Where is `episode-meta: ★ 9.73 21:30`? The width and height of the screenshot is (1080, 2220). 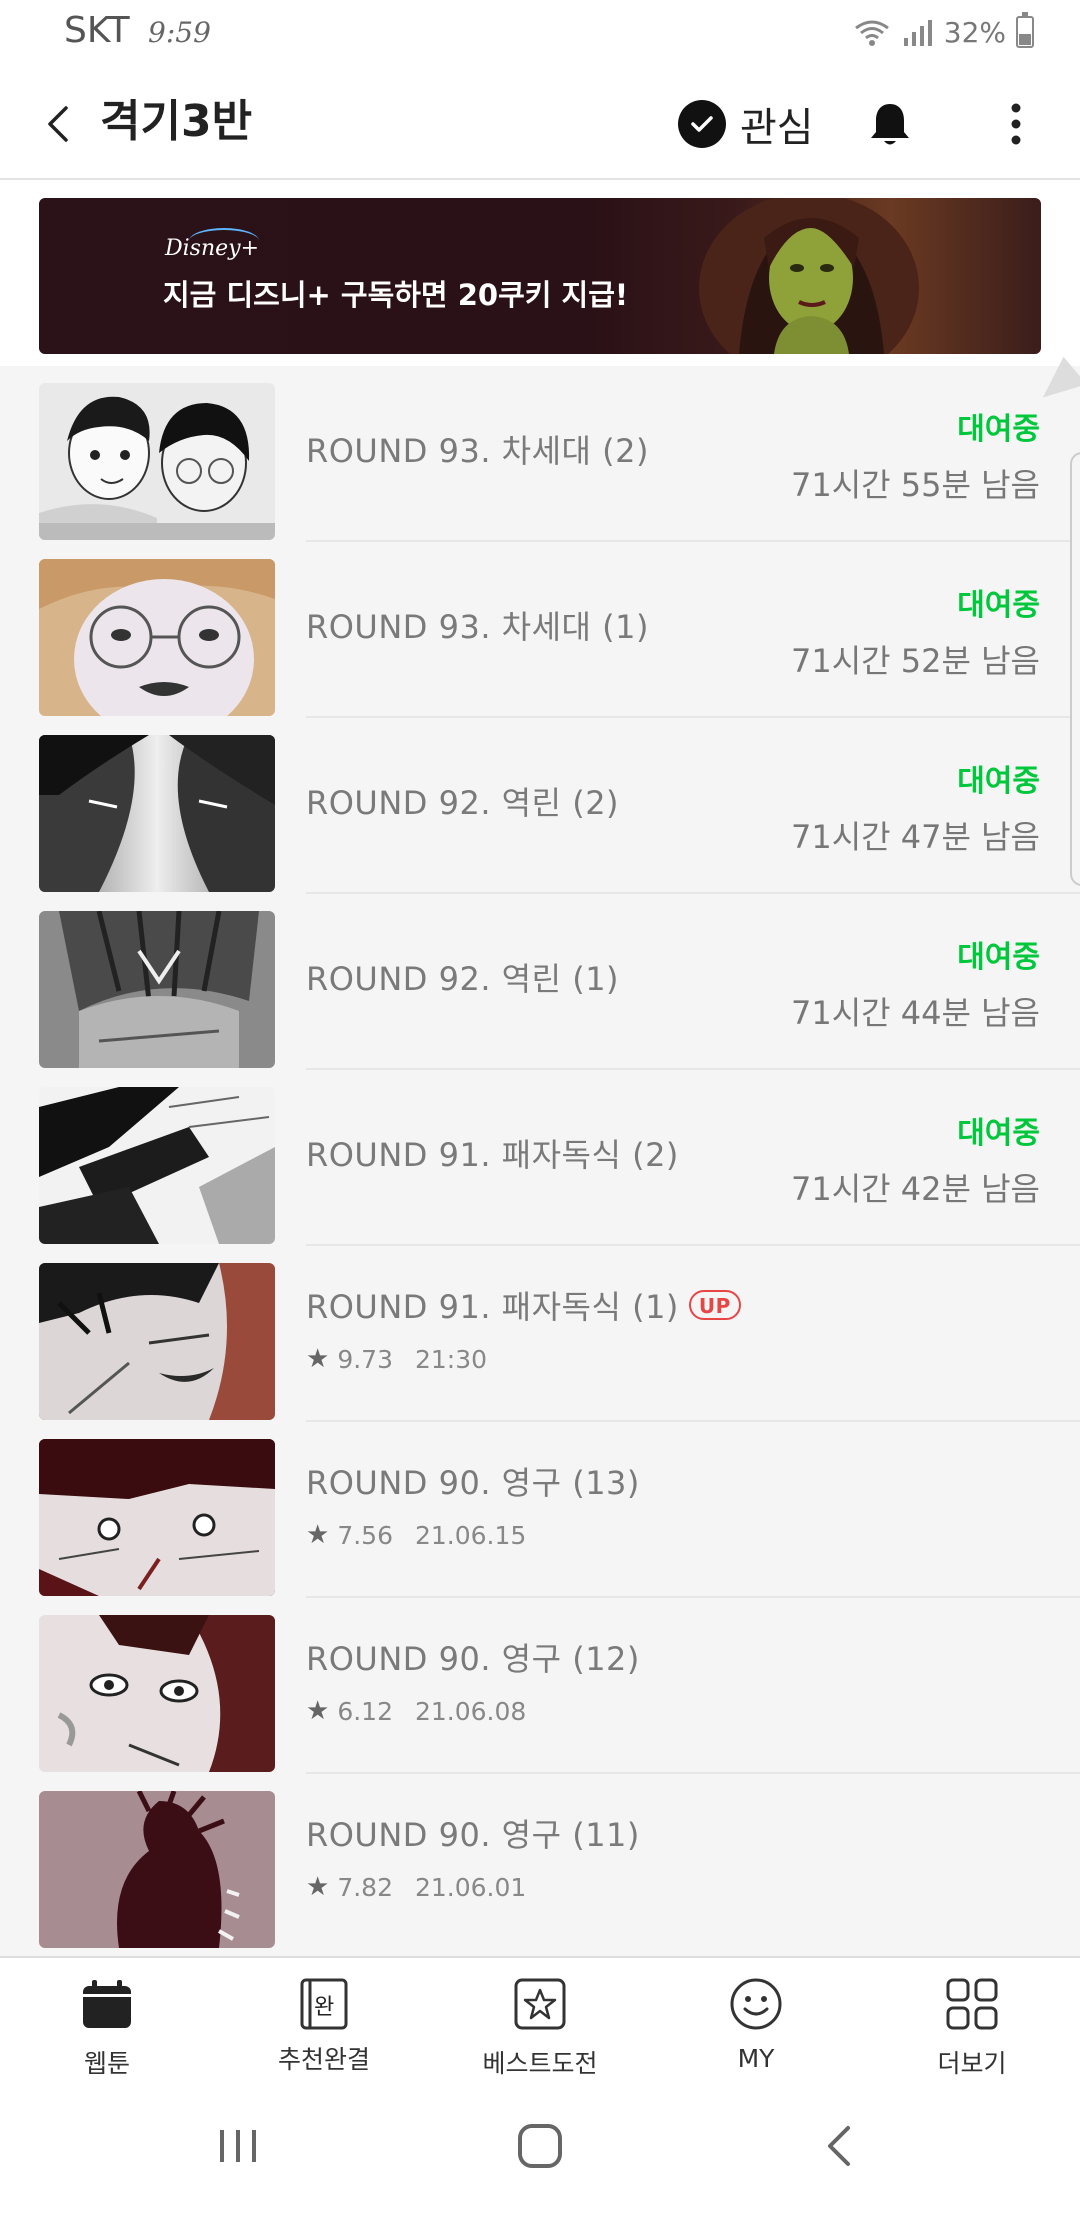
episode-meta: ★ 9.73 21:30 is located at coordinates (396, 1359).